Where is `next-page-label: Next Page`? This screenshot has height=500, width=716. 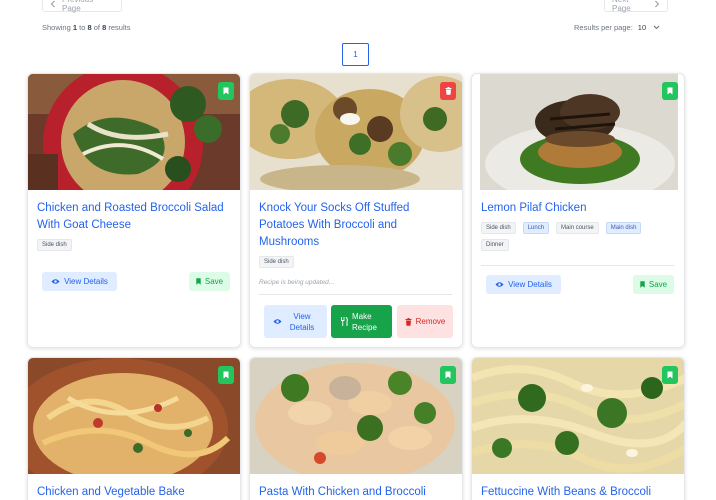
next-page-label: Next Page is located at coordinates (621, 6).